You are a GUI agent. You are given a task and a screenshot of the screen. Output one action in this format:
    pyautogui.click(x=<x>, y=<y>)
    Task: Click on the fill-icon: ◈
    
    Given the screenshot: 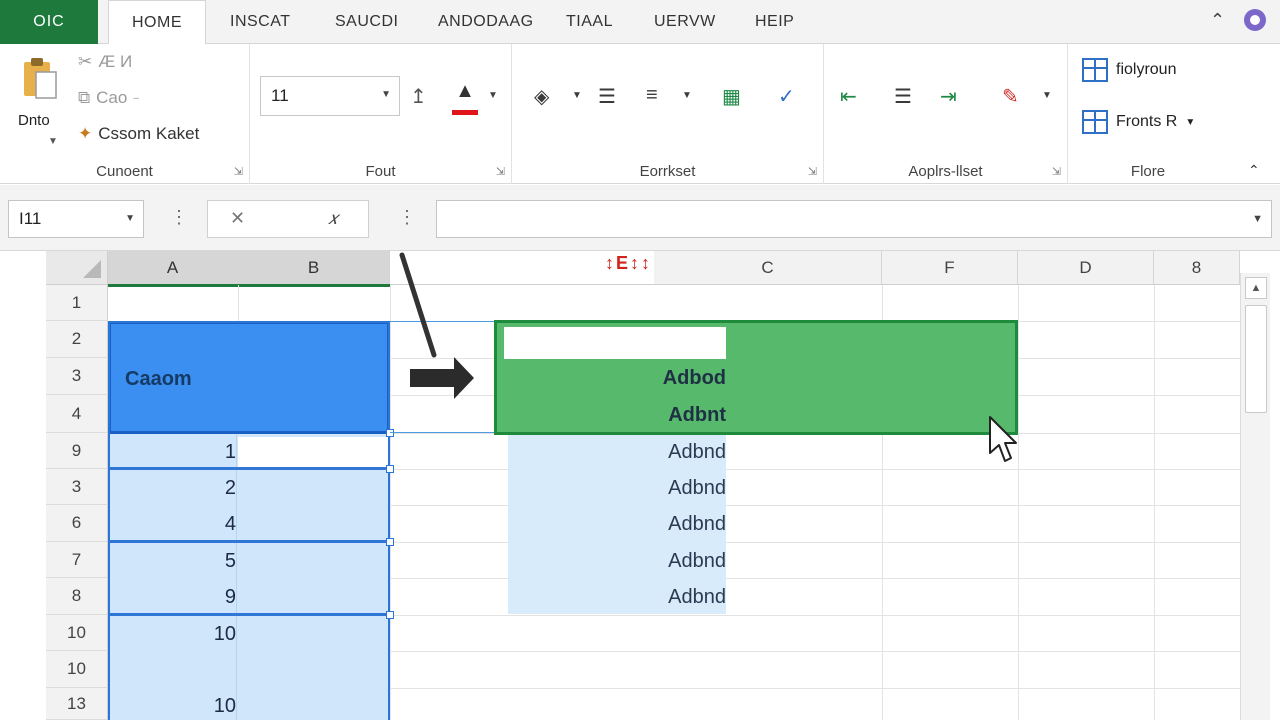 What is the action you would take?
    pyautogui.click(x=541, y=96)
    